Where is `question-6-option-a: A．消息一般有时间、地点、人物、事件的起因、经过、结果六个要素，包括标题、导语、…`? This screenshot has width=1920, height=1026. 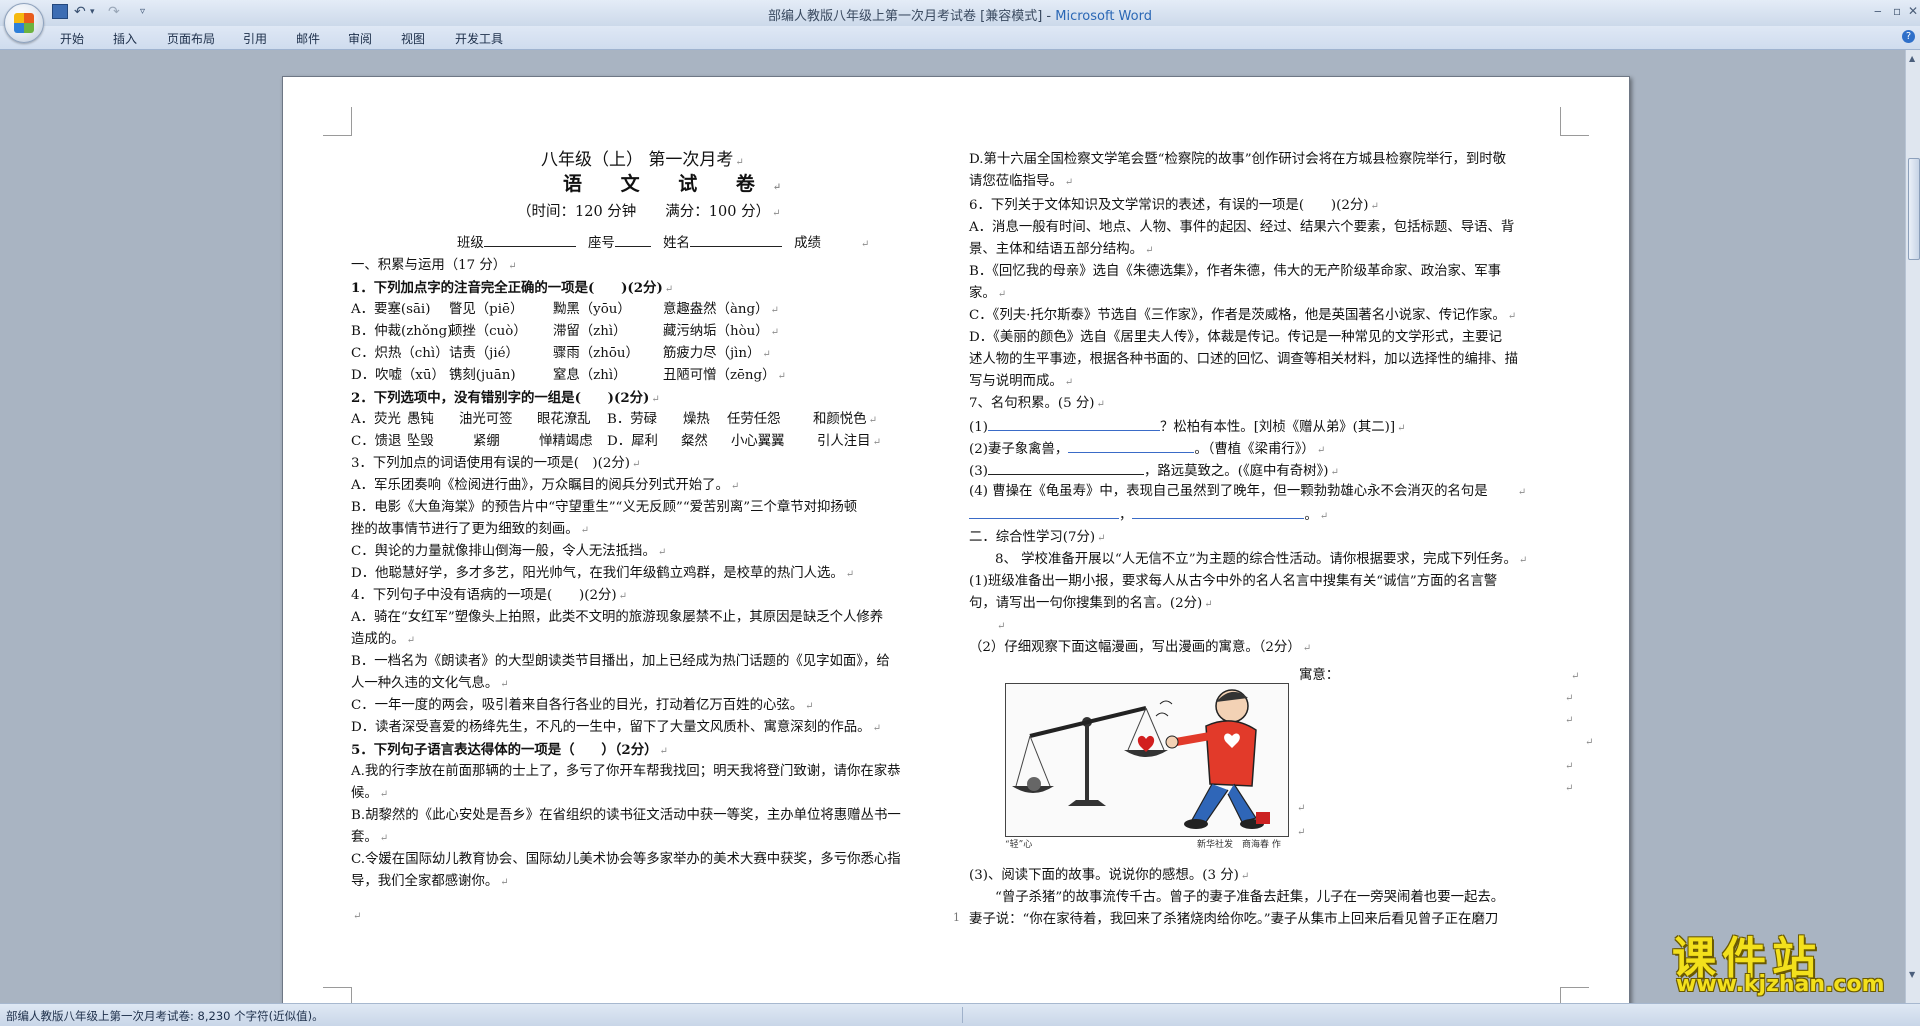
question-6-option-a: A．消息一般有时间、地点、人物、事件的起因、经过、结果六个要素，包括标题、导语、… is located at coordinates (1242, 227).